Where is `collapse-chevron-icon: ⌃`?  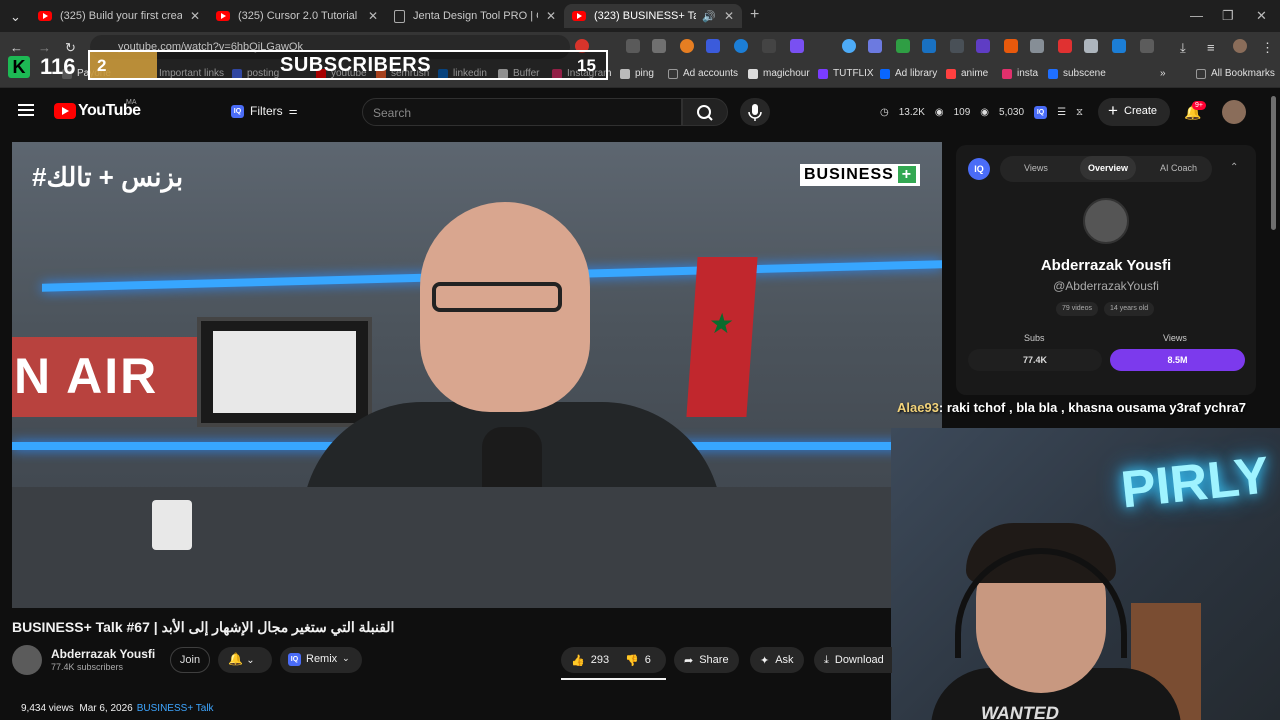 collapse-chevron-icon: ⌃ is located at coordinates (1234, 167).